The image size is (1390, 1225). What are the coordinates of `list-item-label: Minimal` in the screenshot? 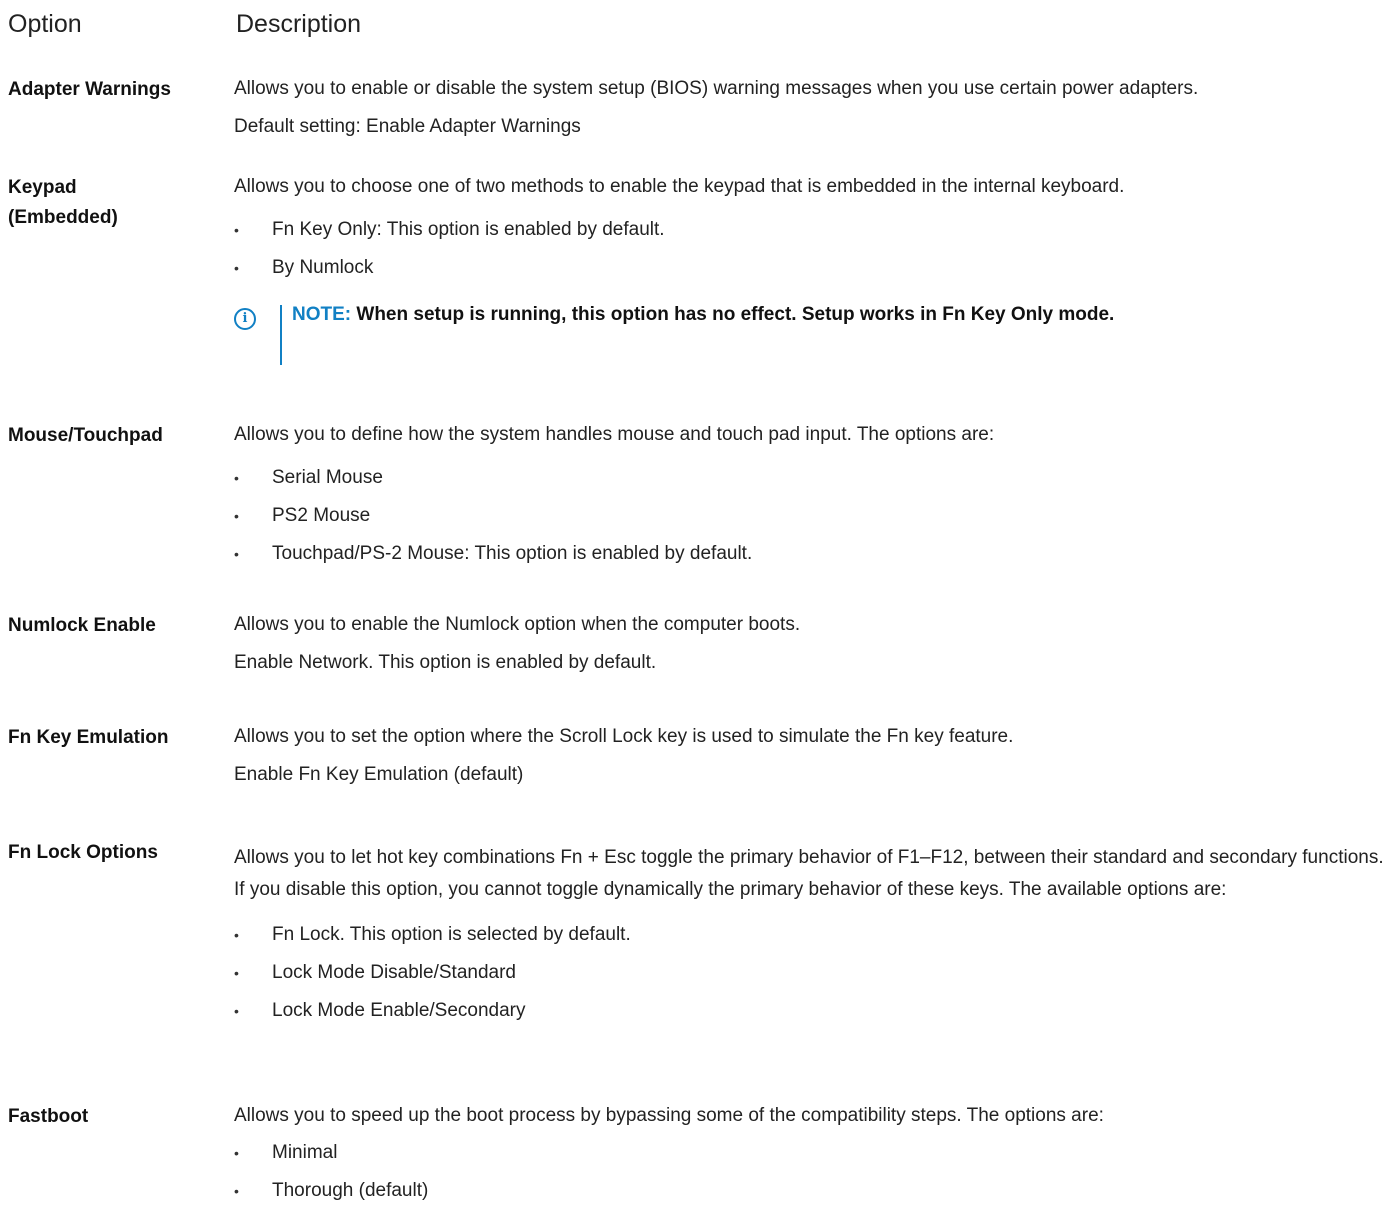 It's located at (305, 1152).